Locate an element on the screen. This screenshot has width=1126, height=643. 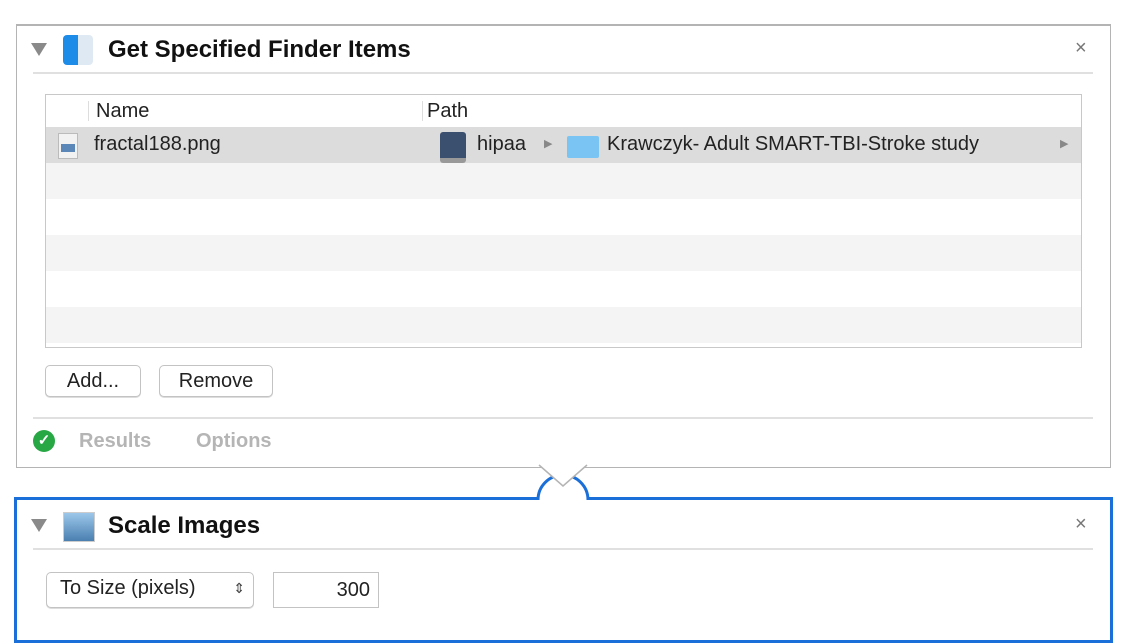
size-input: 300 is located at coordinates (326, 590).